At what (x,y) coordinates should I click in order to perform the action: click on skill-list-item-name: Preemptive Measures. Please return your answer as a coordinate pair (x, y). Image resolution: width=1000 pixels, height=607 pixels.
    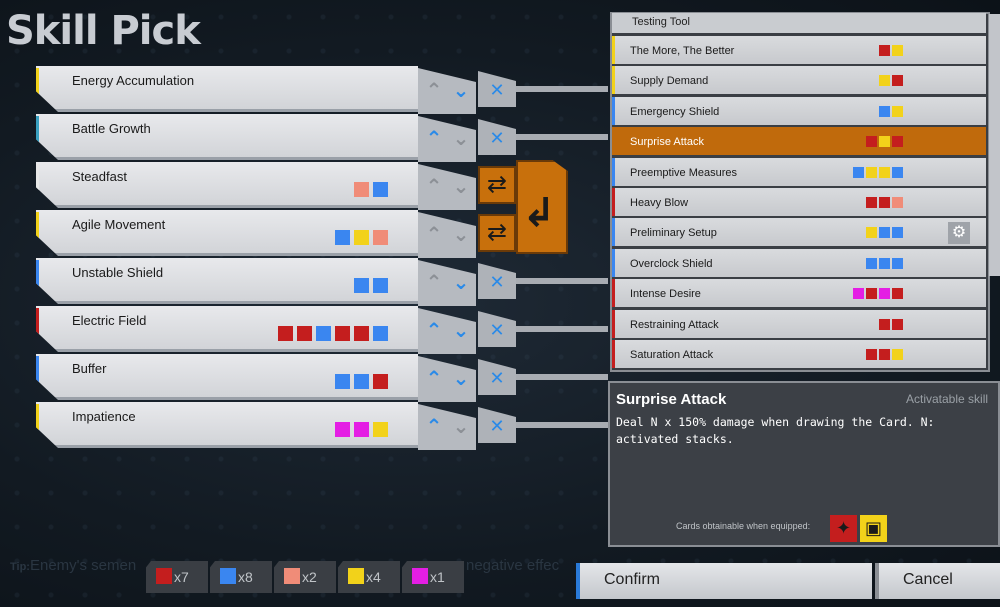
    Looking at the image, I should click on (683, 172).